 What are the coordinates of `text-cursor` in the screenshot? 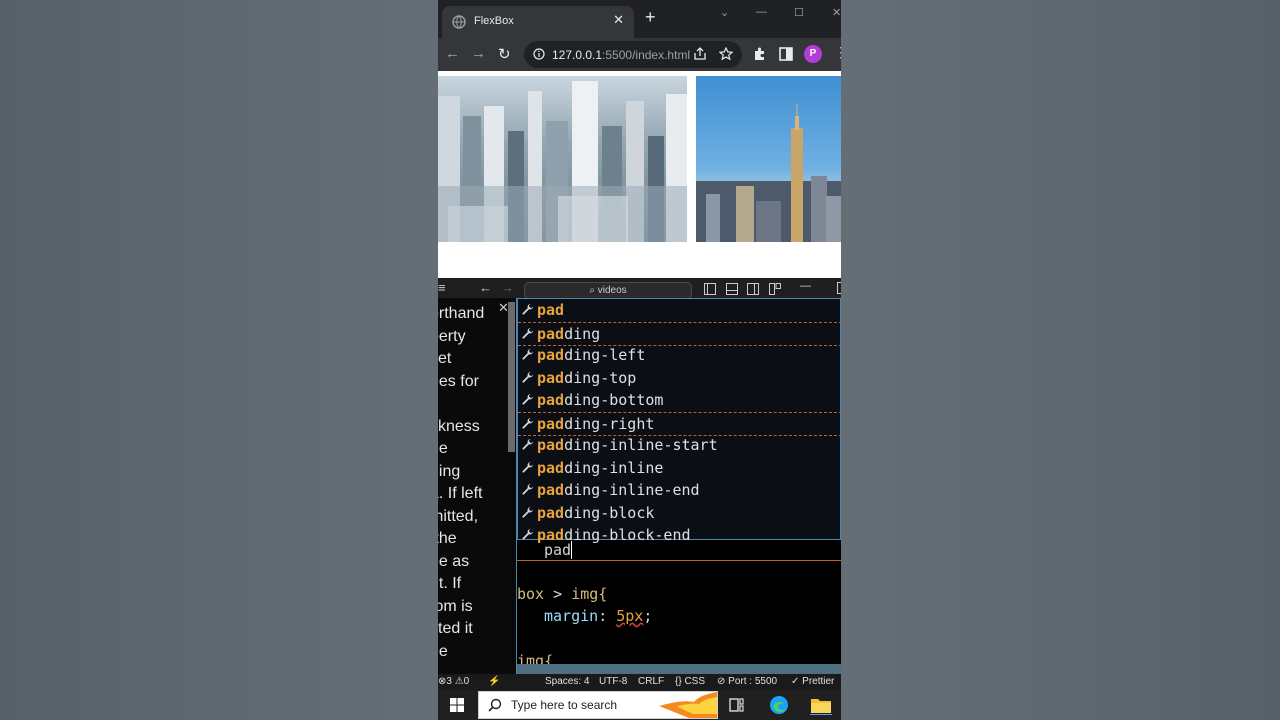 It's located at (572, 550).